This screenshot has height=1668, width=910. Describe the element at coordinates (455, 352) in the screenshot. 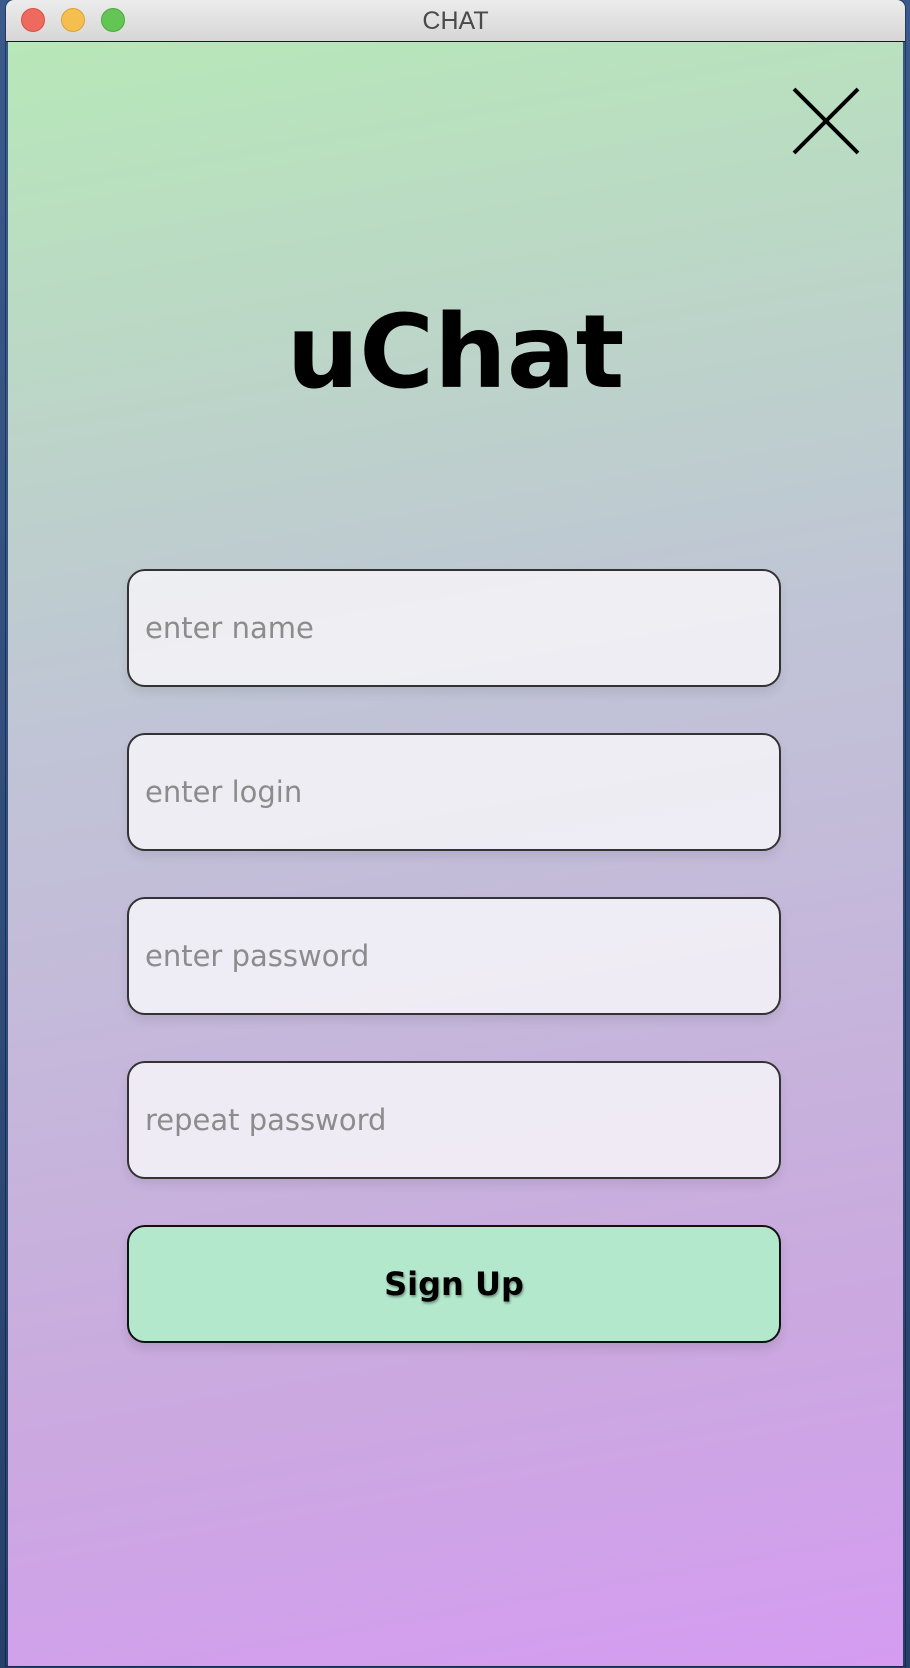

I see `app-title: uChat` at that location.